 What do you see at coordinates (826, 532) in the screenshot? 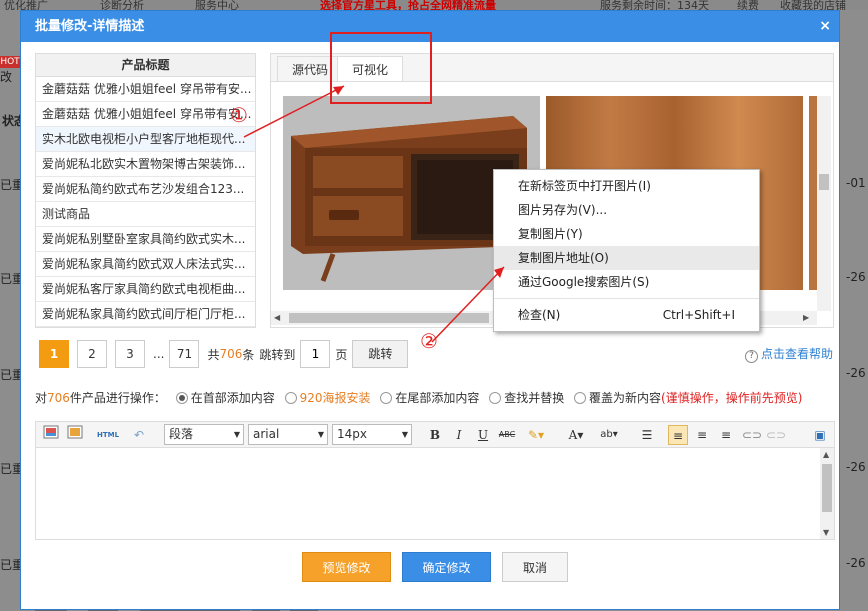
I see `scroll-down-icon: ▼` at bounding box center [826, 532].